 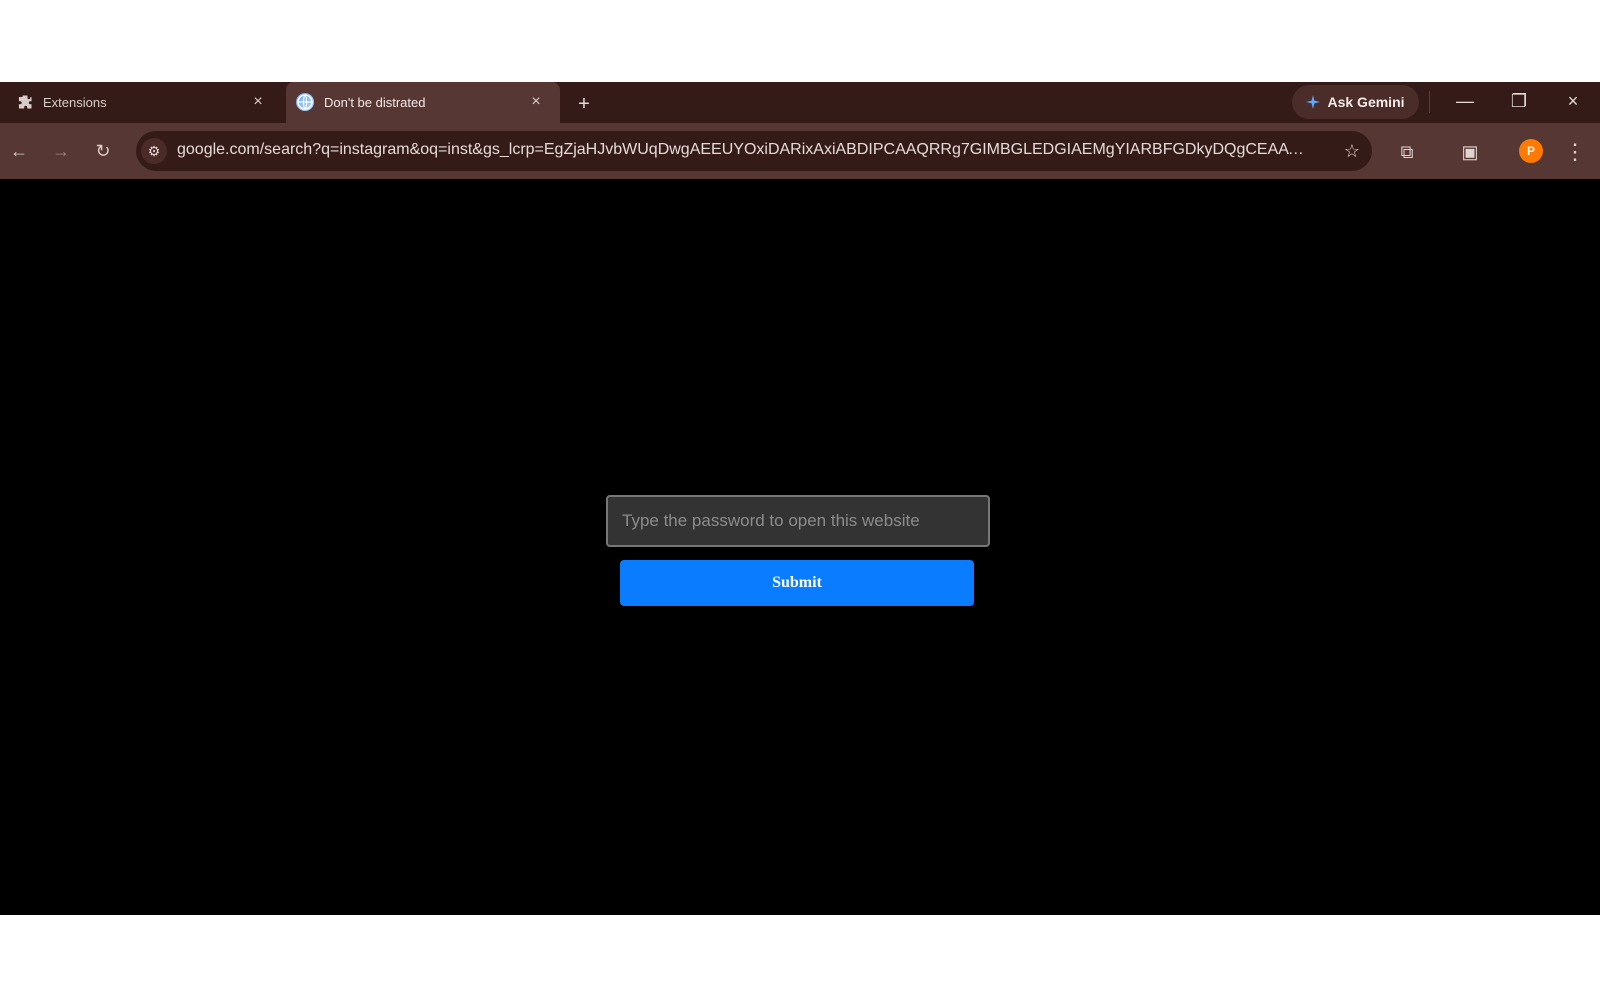 What do you see at coordinates (1531, 151) in the screenshot?
I see `profile-avatar: P` at bounding box center [1531, 151].